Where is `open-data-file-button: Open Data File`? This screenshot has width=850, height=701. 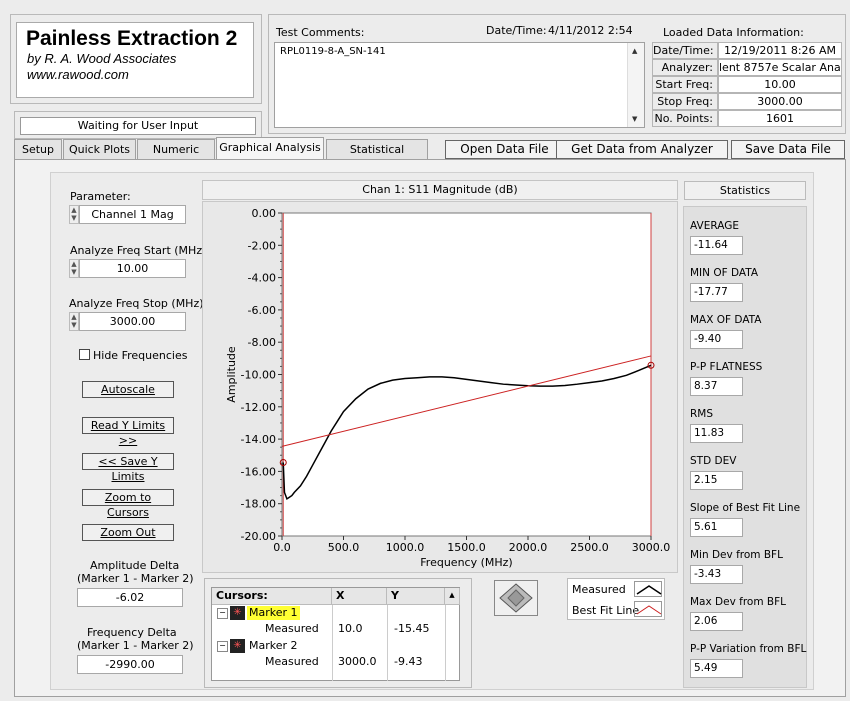
open-data-file-button: Open Data File is located at coordinates (504, 149).